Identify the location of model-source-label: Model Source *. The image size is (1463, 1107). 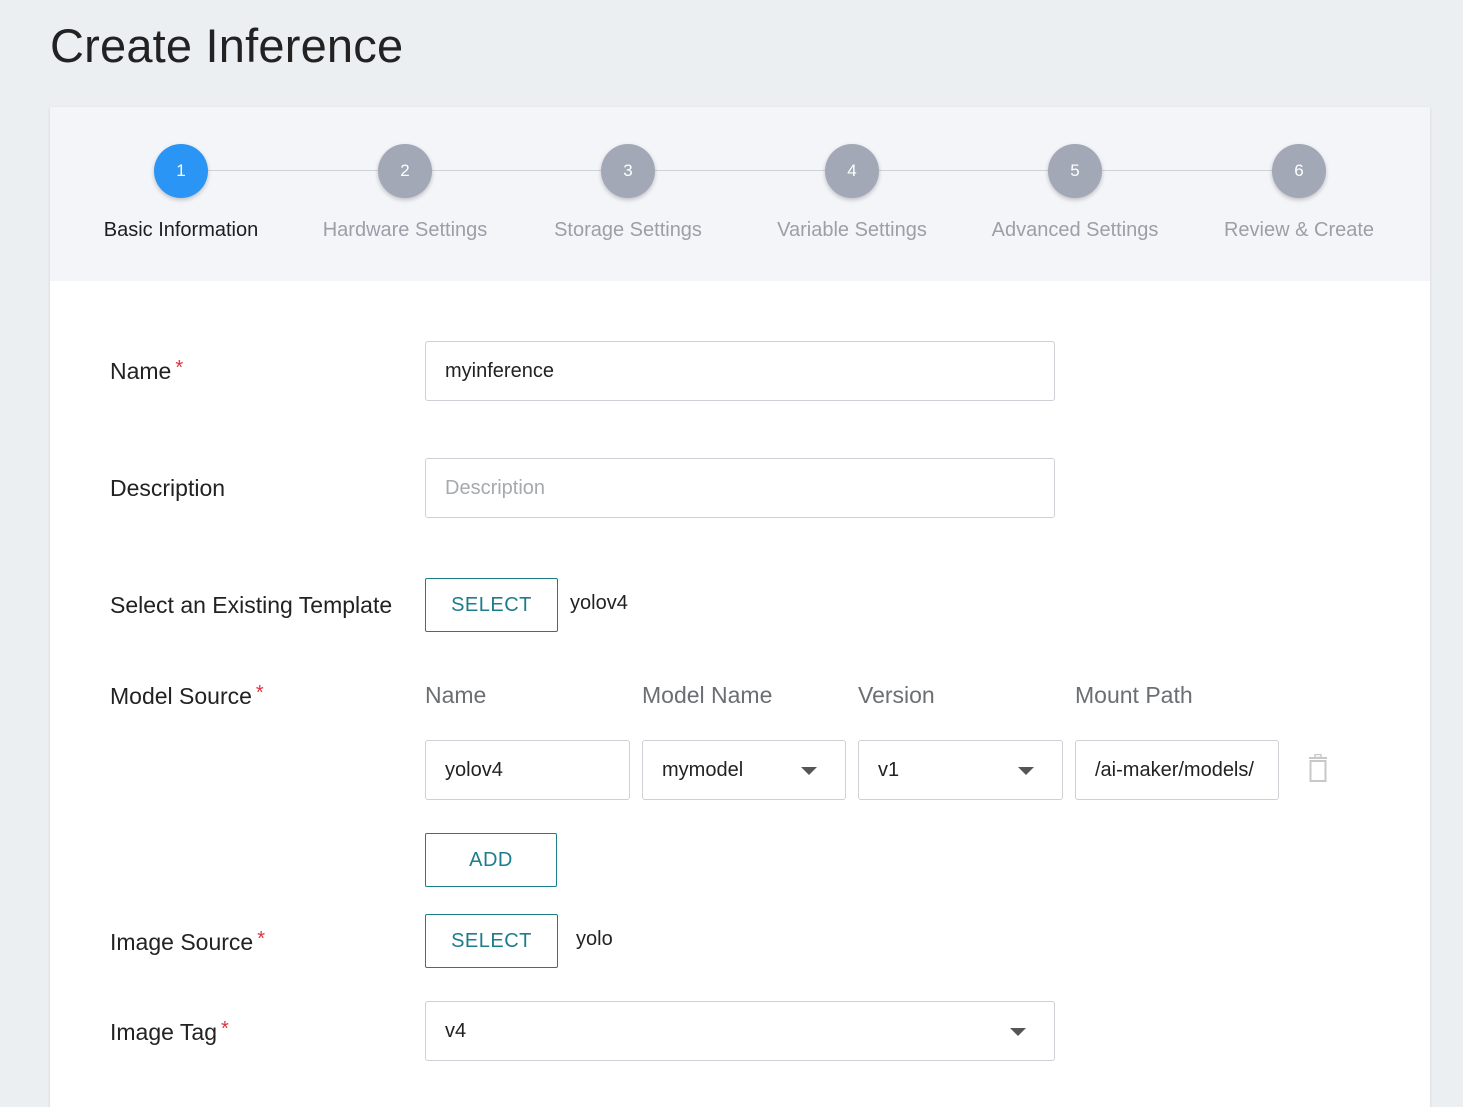
(187, 695).